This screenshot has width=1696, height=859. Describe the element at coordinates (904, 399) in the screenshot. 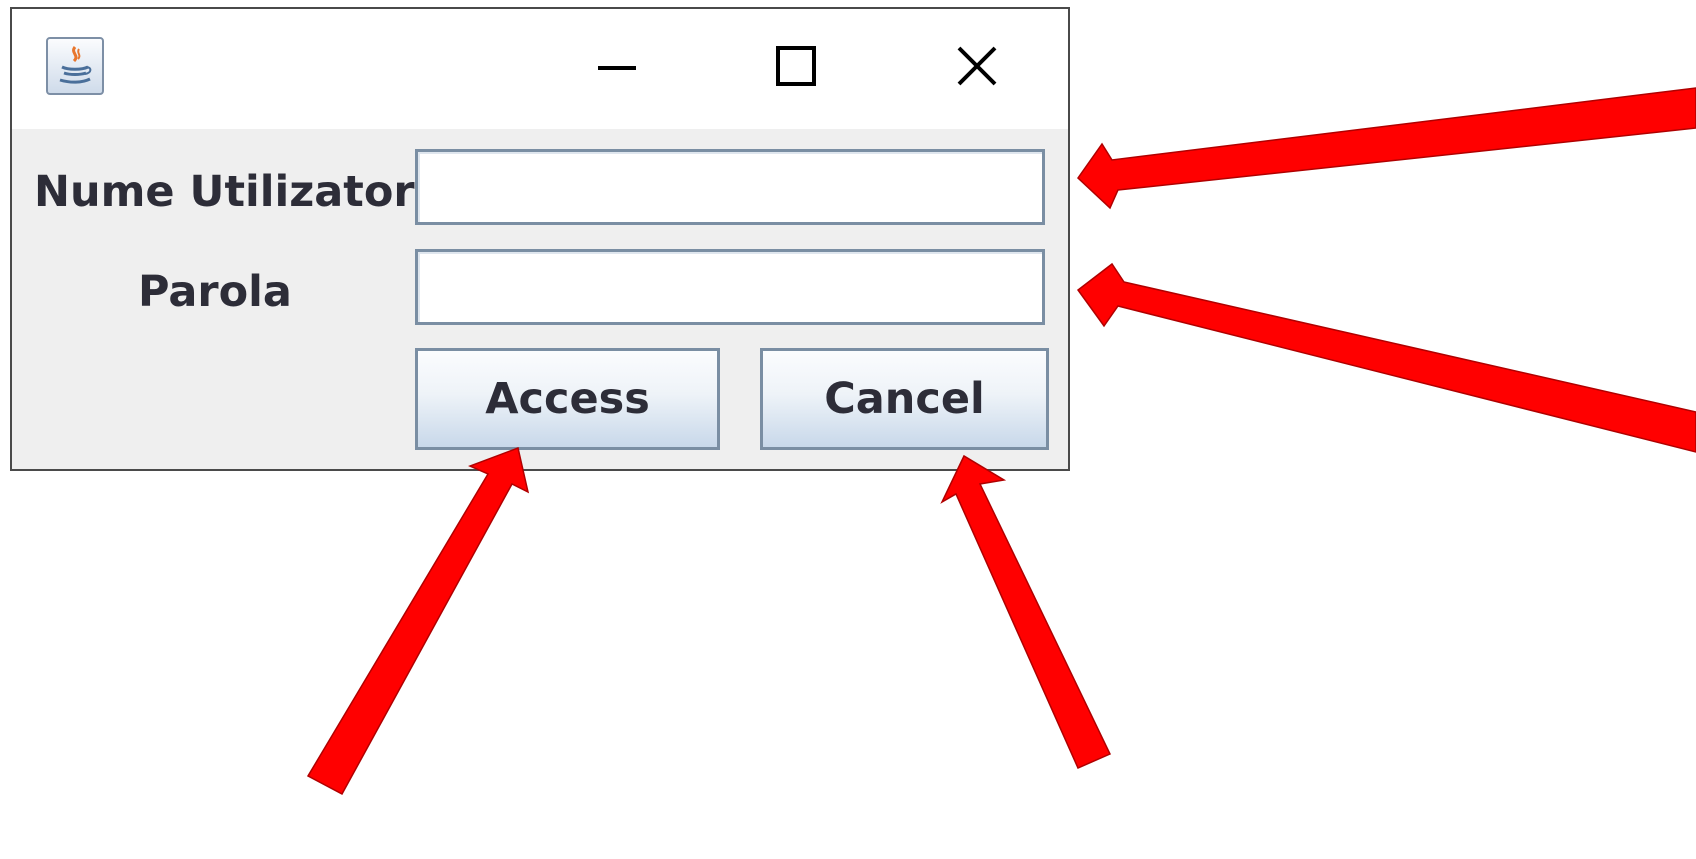

I see `cancel-button: Cancel` at that location.